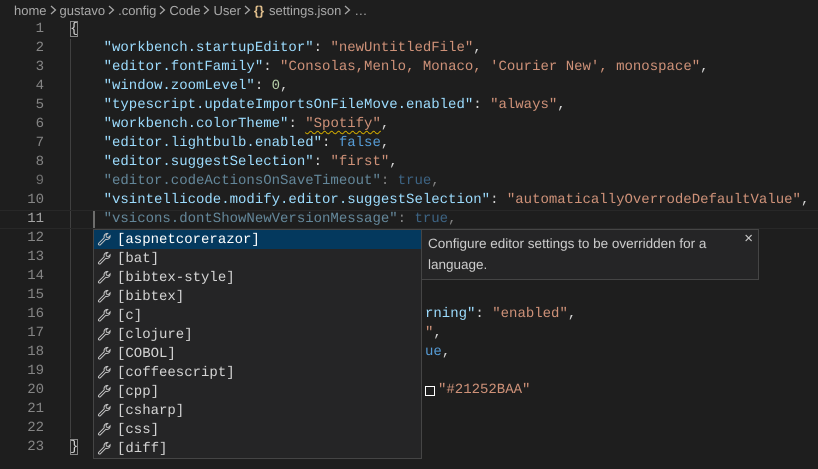 The width and height of the screenshot is (818, 469). What do you see at coordinates (227, 10) in the screenshot?
I see `breadcrumb-item: User` at bounding box center [227, 10].